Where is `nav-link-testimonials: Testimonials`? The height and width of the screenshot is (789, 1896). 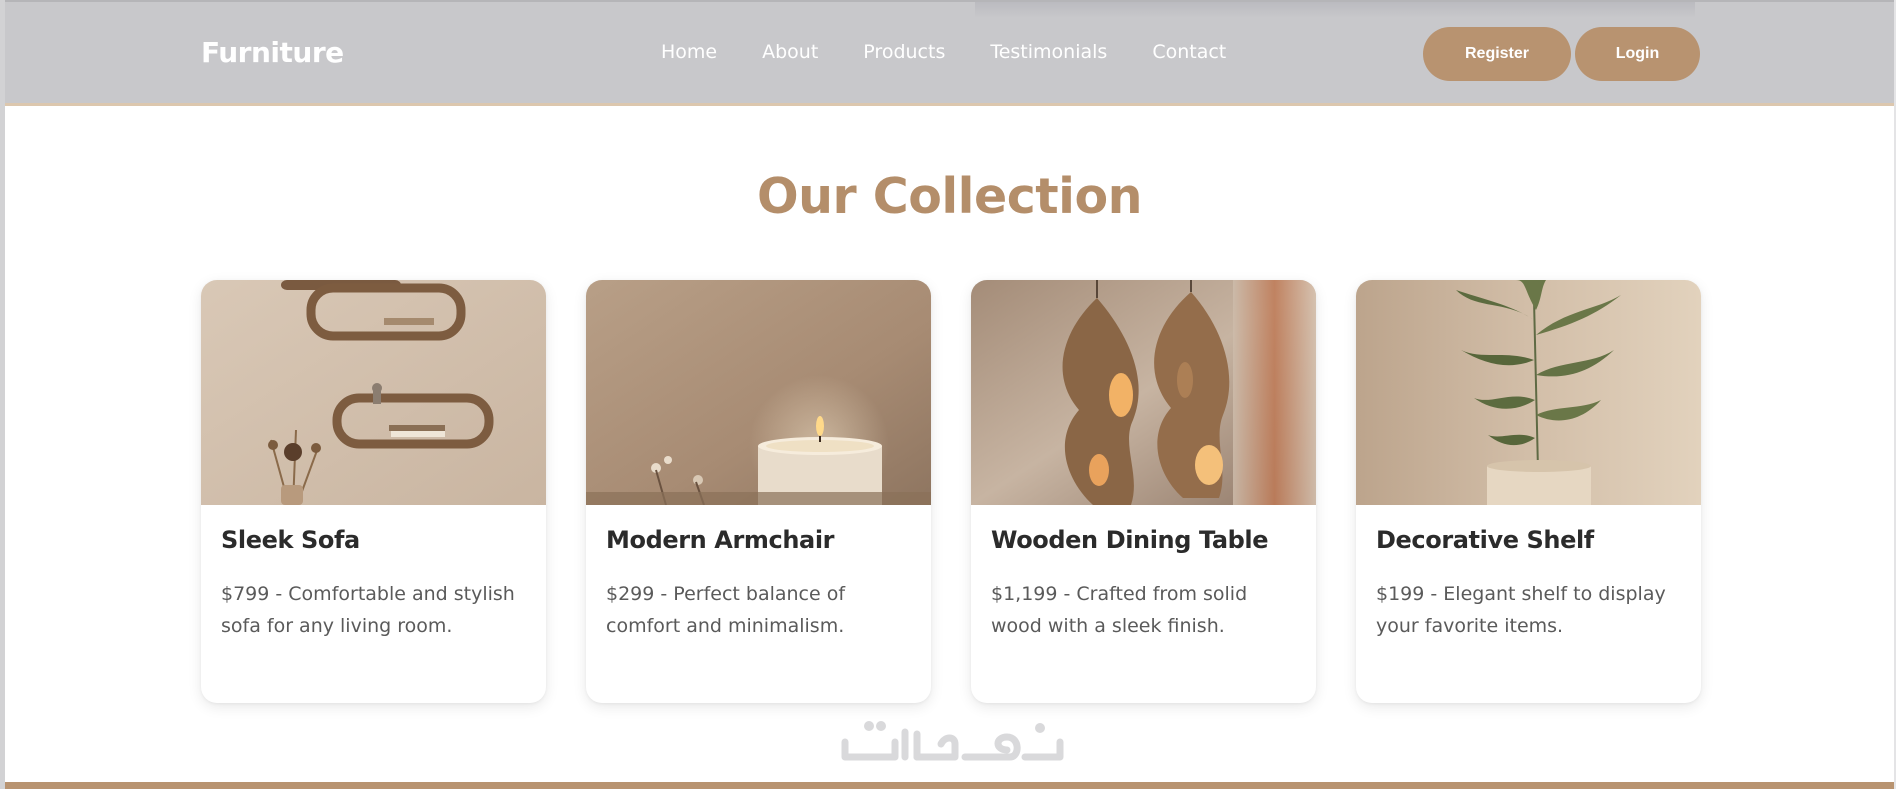
nav-link-testimonials: Testimonials is located at coordinates (1048, 52).